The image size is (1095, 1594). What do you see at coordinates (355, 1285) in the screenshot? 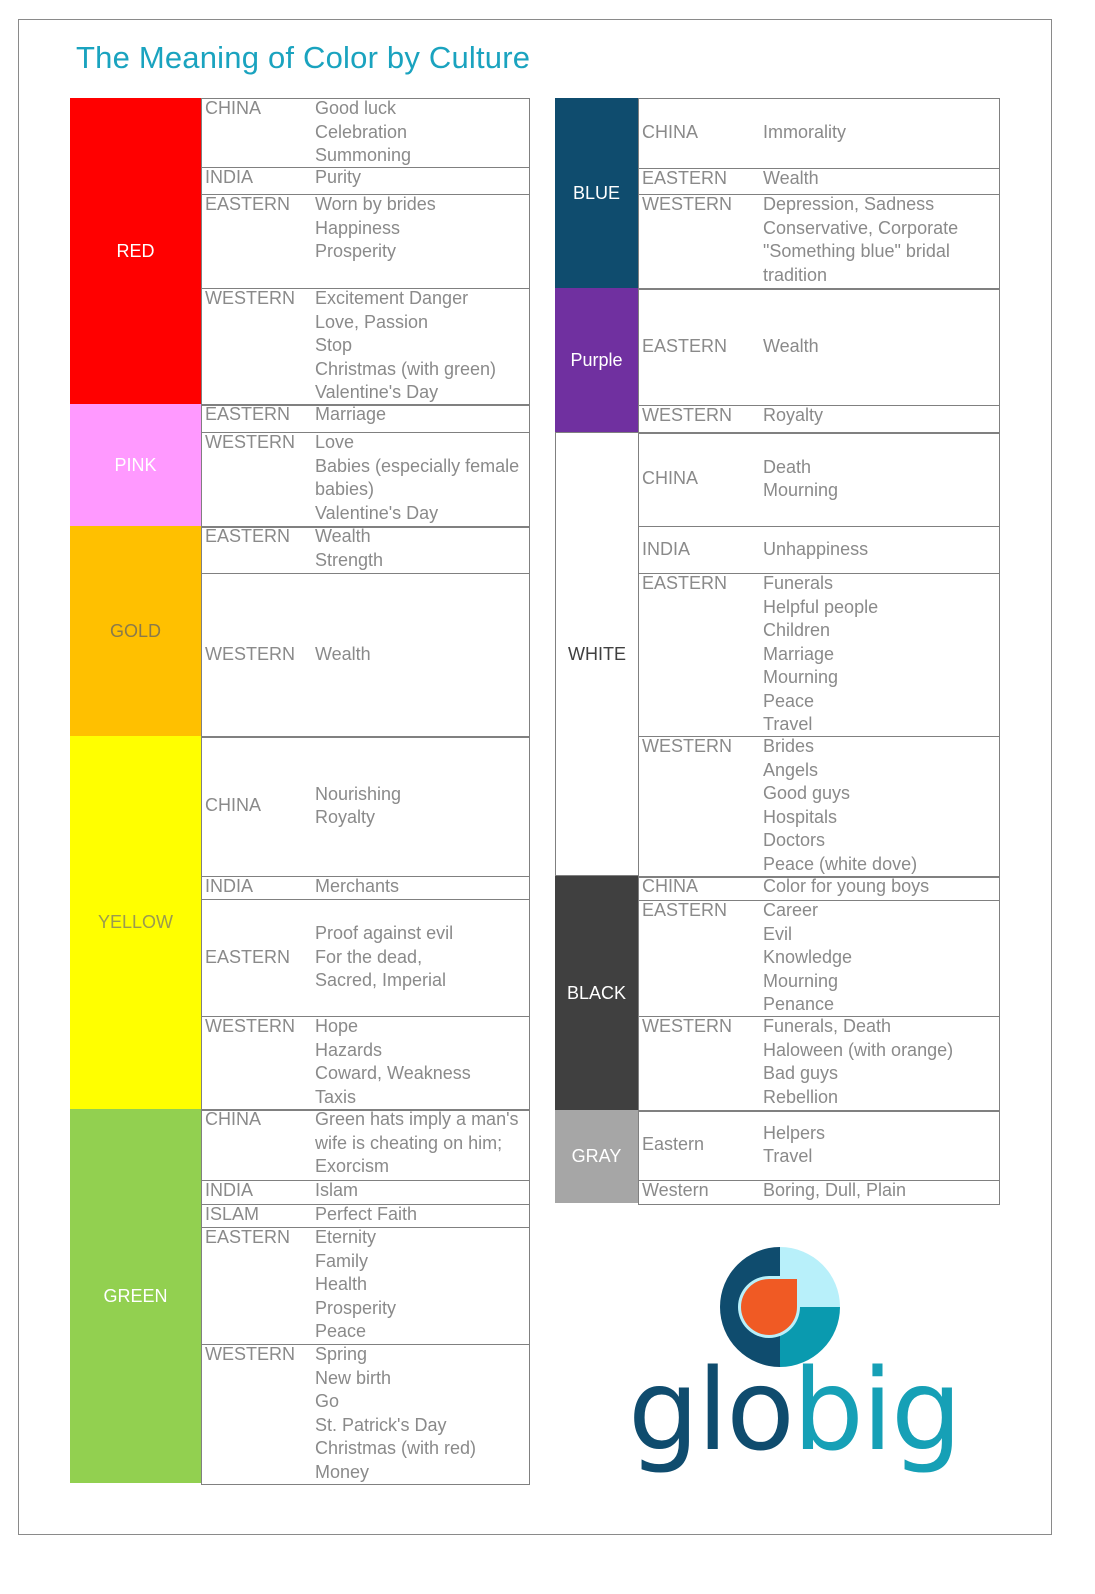
I see `meaning-list: Eternity Family Health Prosperity Peace` at bounding box center [355, 1285].